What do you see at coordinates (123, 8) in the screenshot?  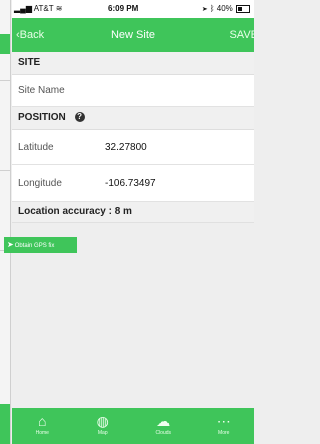 I see `status-time: 6:09 PM` at bounding box center [123, 8].